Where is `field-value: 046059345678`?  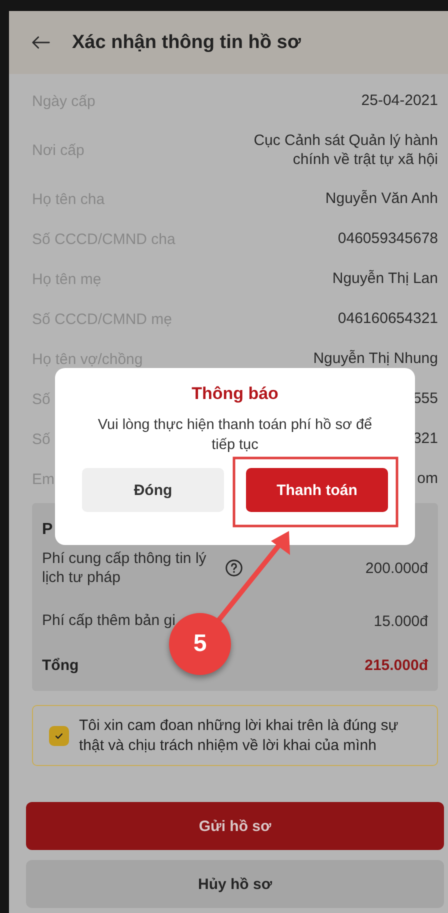
field-value: 046059345678 is located at coordinates (388, 239).